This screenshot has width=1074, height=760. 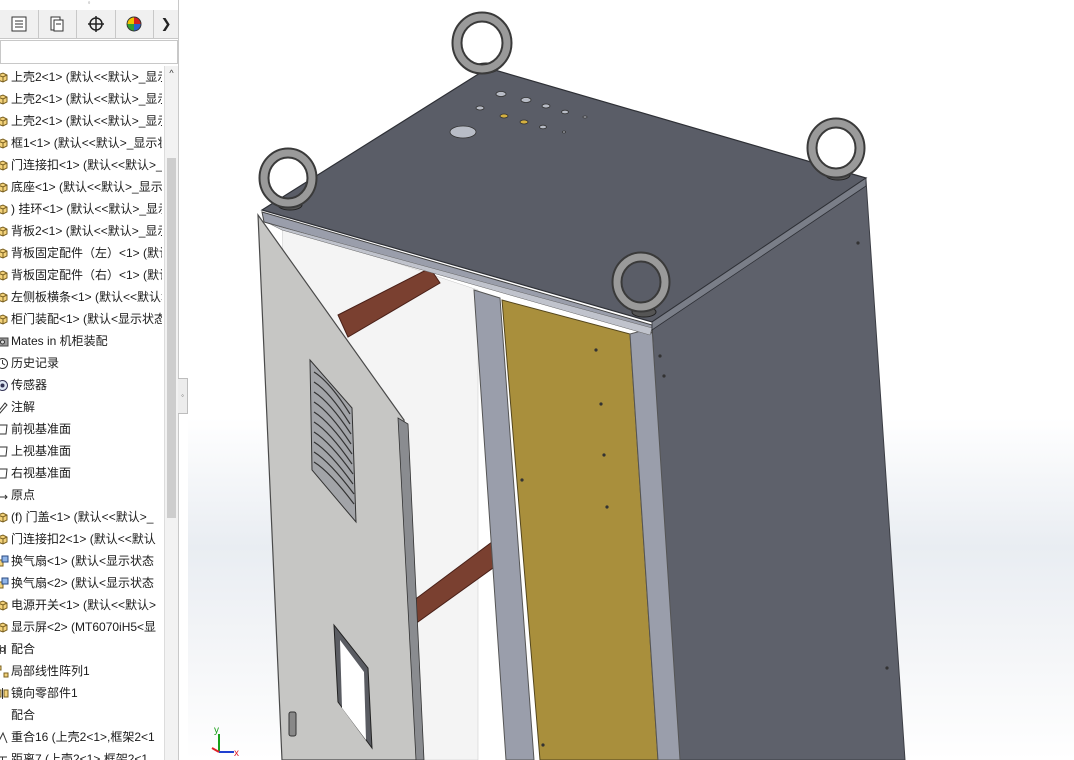 What do you see at coordinates (183, 396) in the screenshot?
I see `panel-collapse-handle: ◦` at bounding box center [183, 396].